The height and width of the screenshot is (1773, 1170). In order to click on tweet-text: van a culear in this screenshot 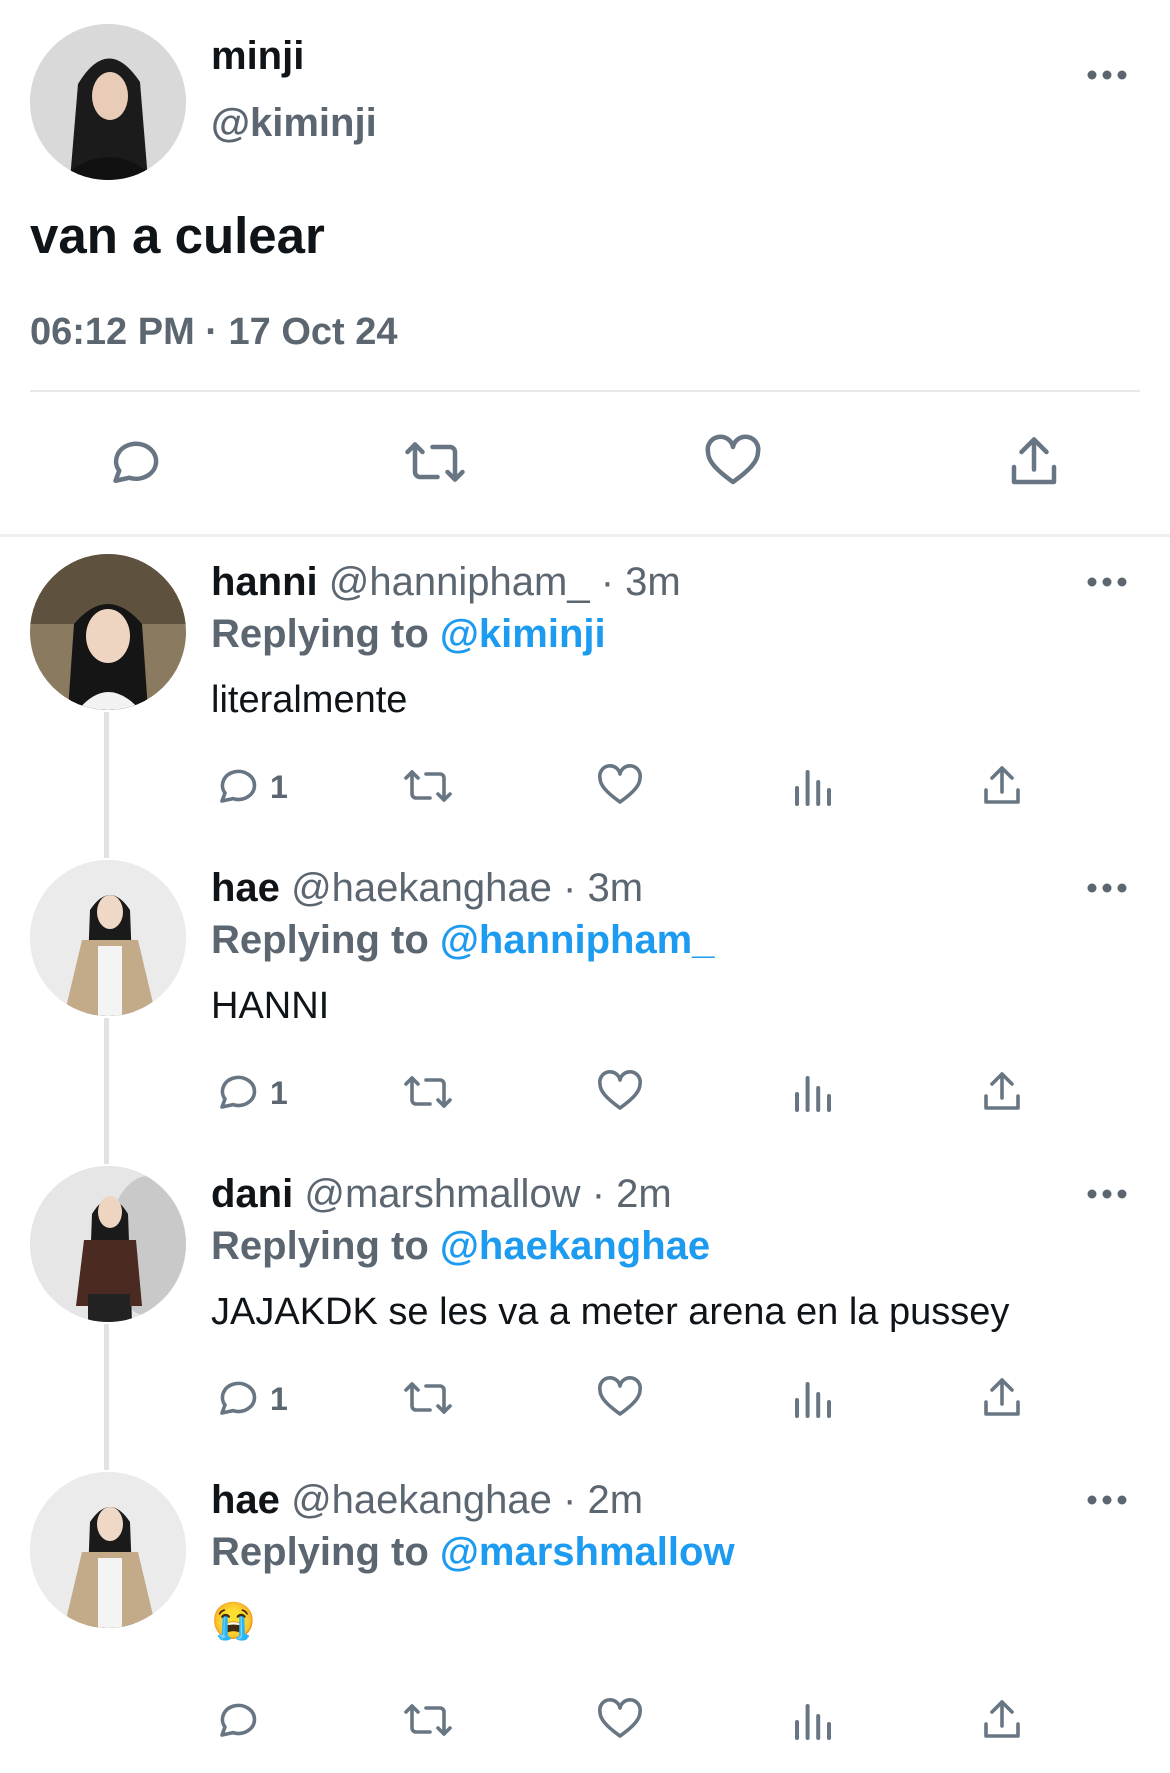, I will do `click(177, 235)`.